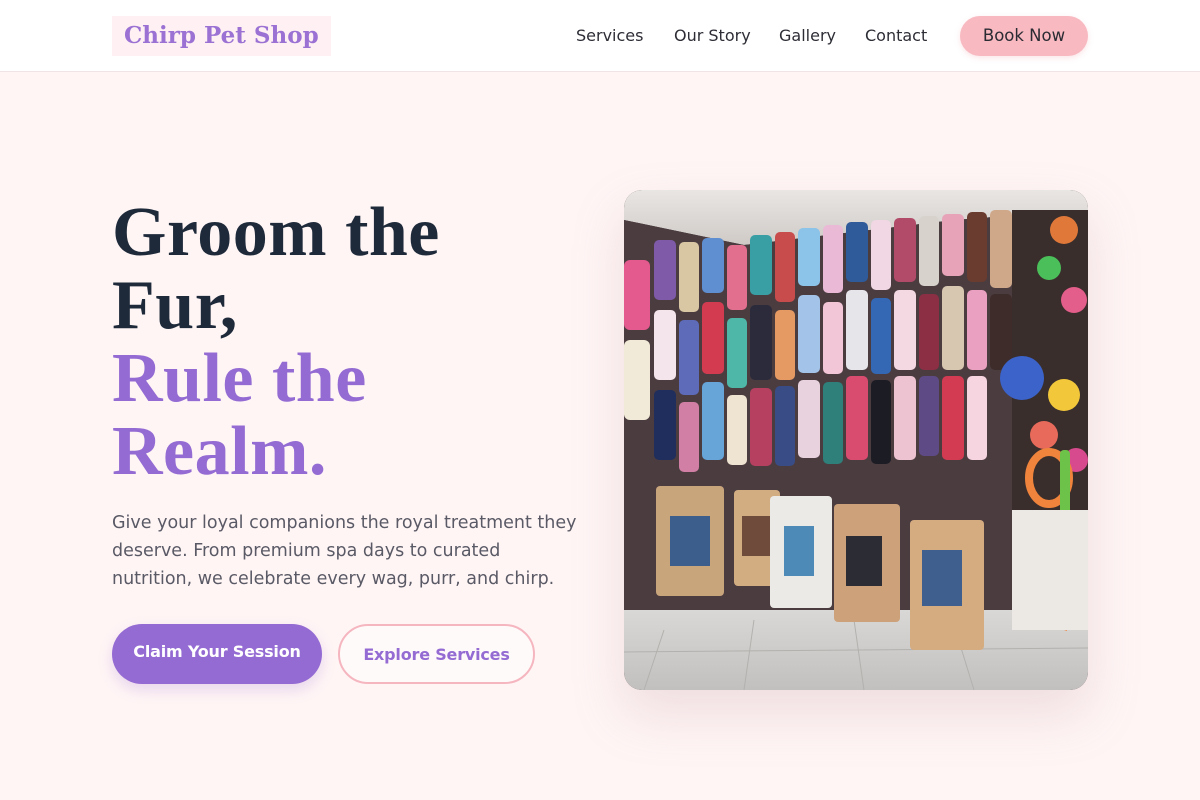  What do you see at coordinates (896, 36) in the screenshot?
I see `nav-link-contact: Contact` at bounding box center [896, 36].